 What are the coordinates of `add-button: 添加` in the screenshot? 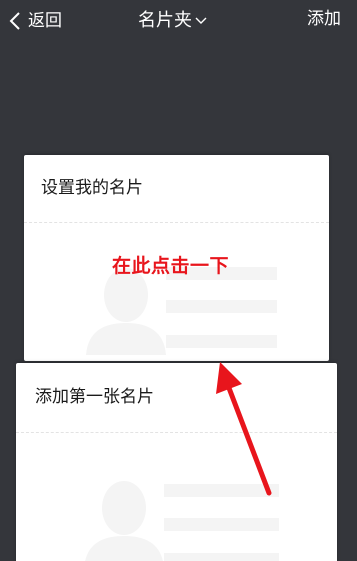 It's located at (324, 19).